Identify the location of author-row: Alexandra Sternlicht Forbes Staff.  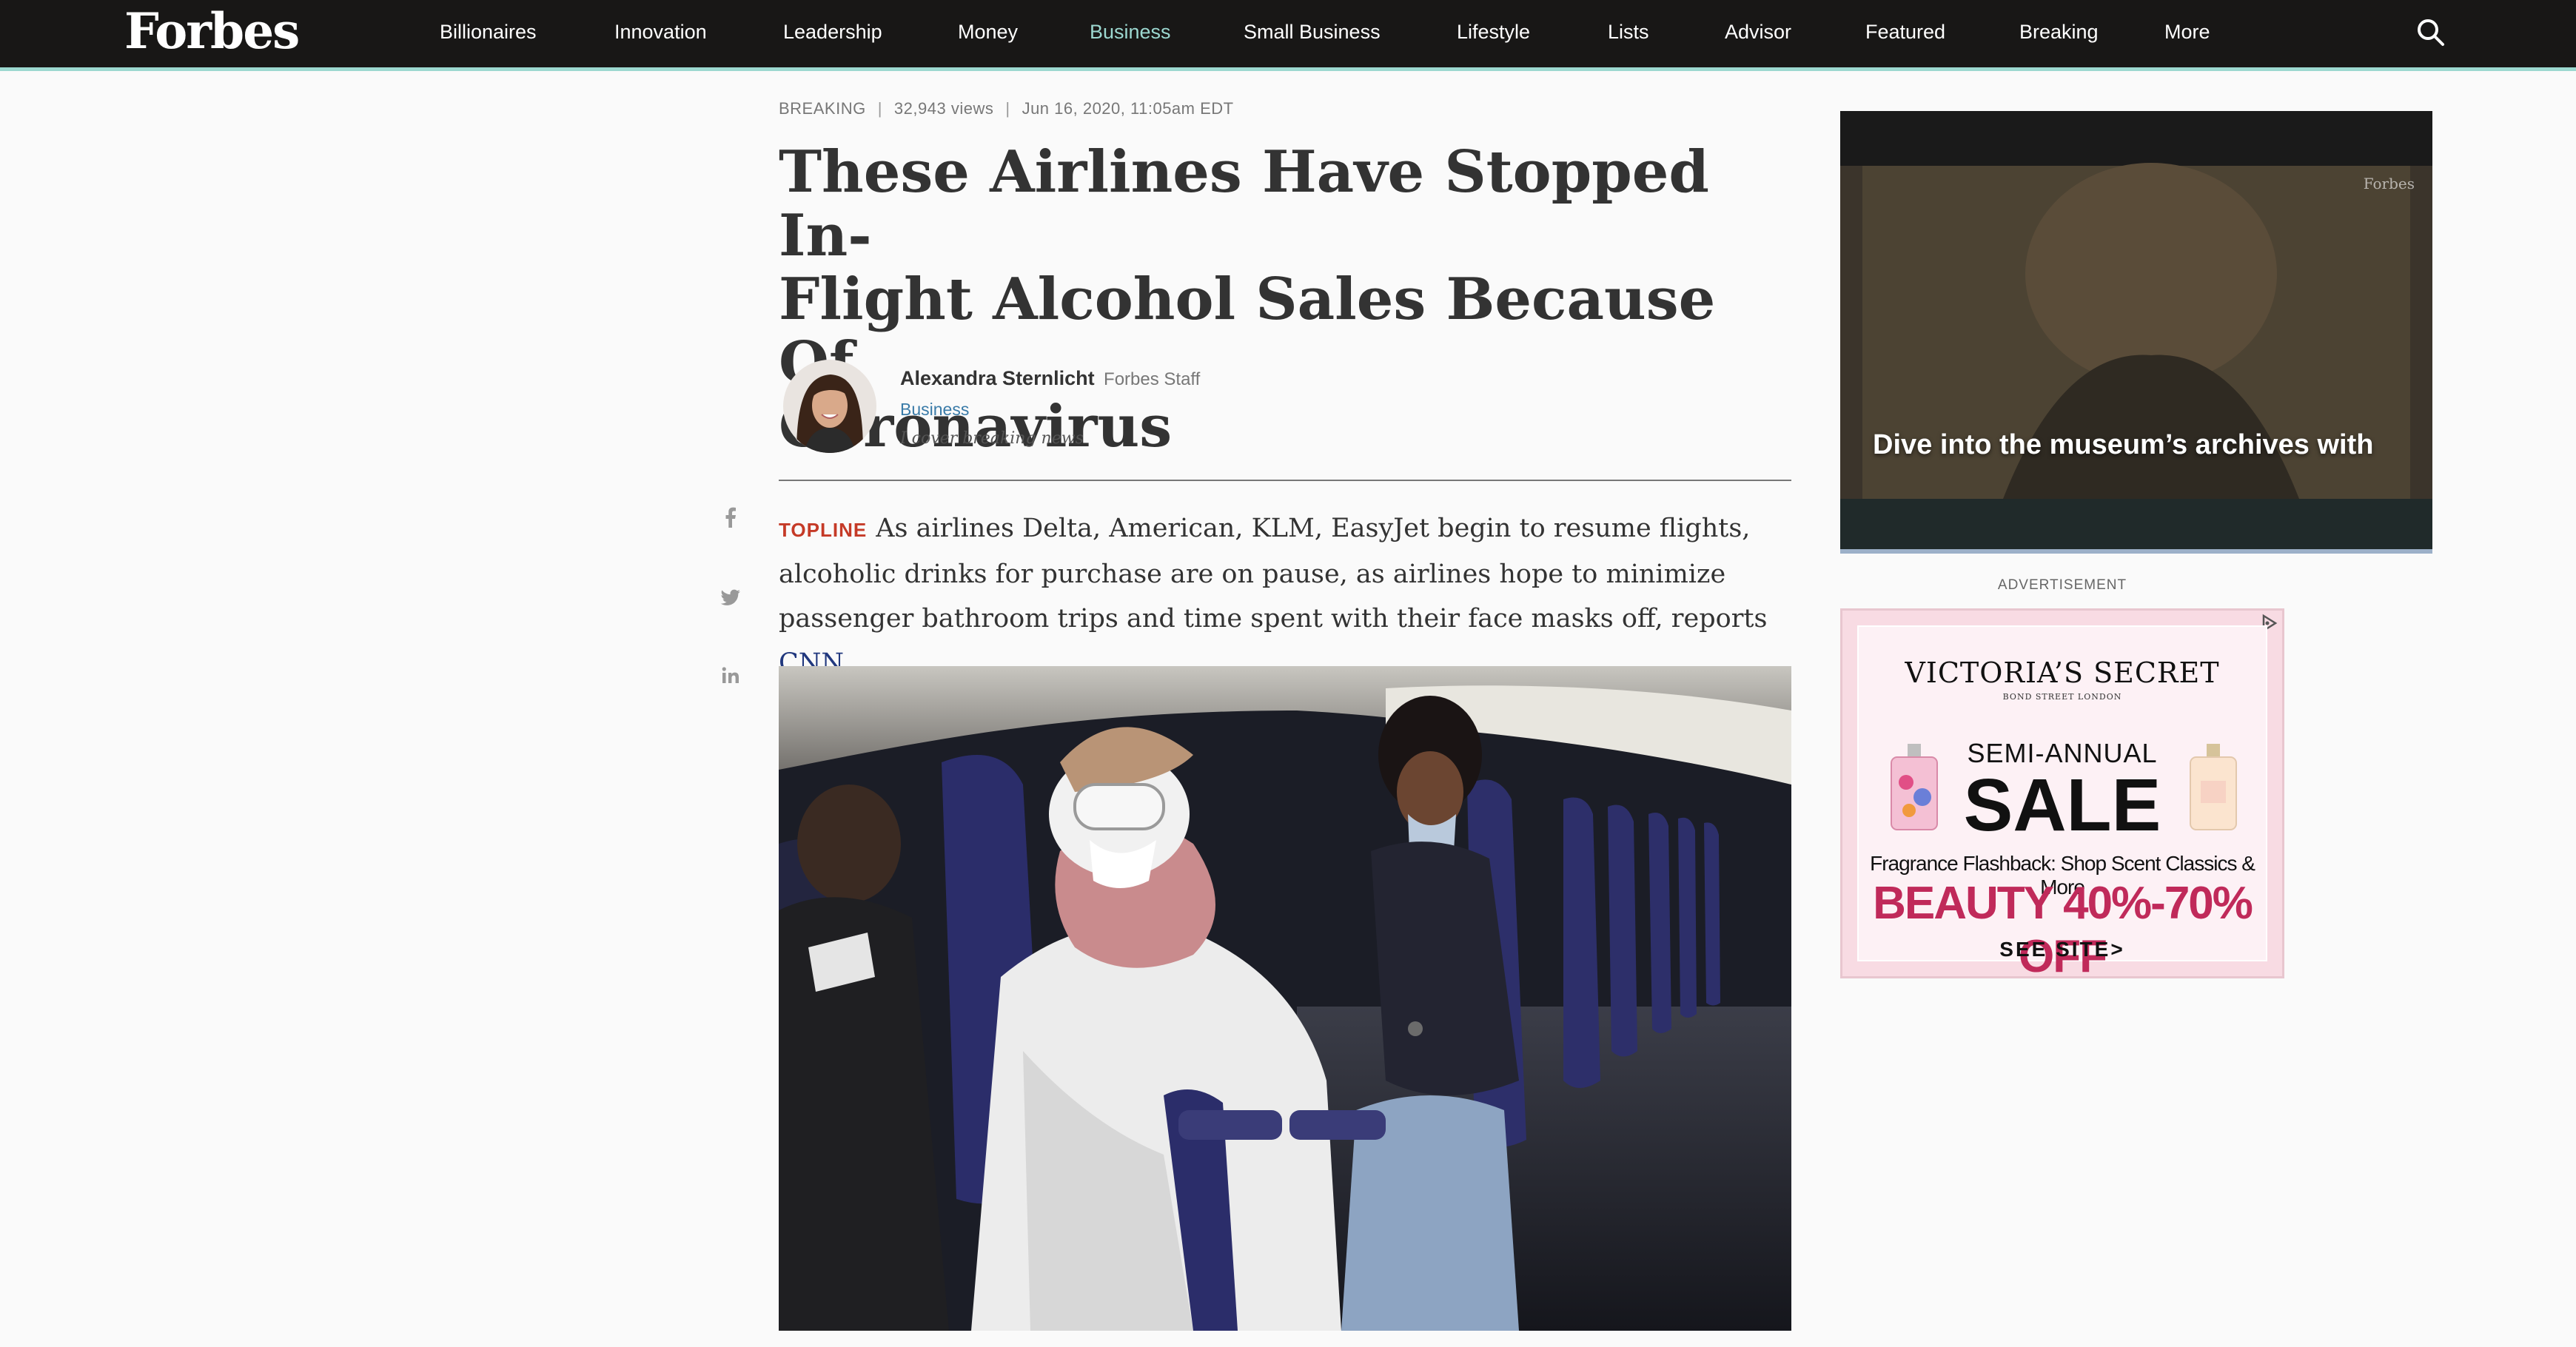
(1050, 379).